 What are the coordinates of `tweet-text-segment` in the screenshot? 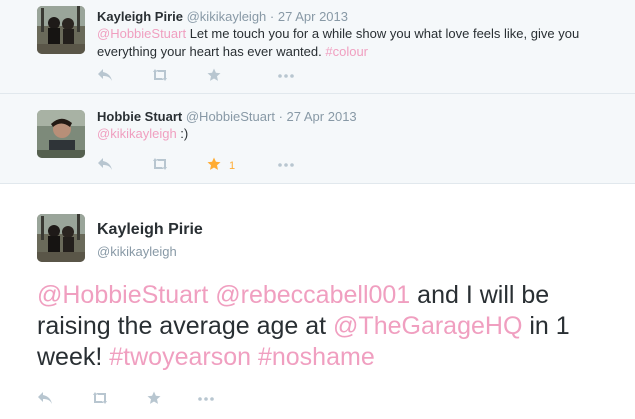 It's located at (254, 357).